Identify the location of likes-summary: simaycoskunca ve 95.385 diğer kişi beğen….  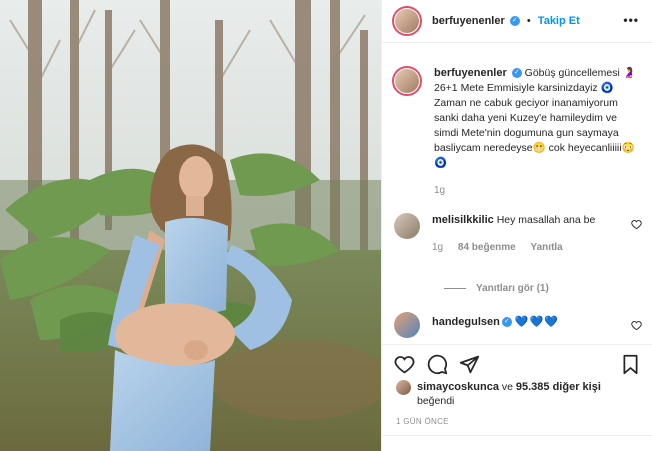
(498, 394).